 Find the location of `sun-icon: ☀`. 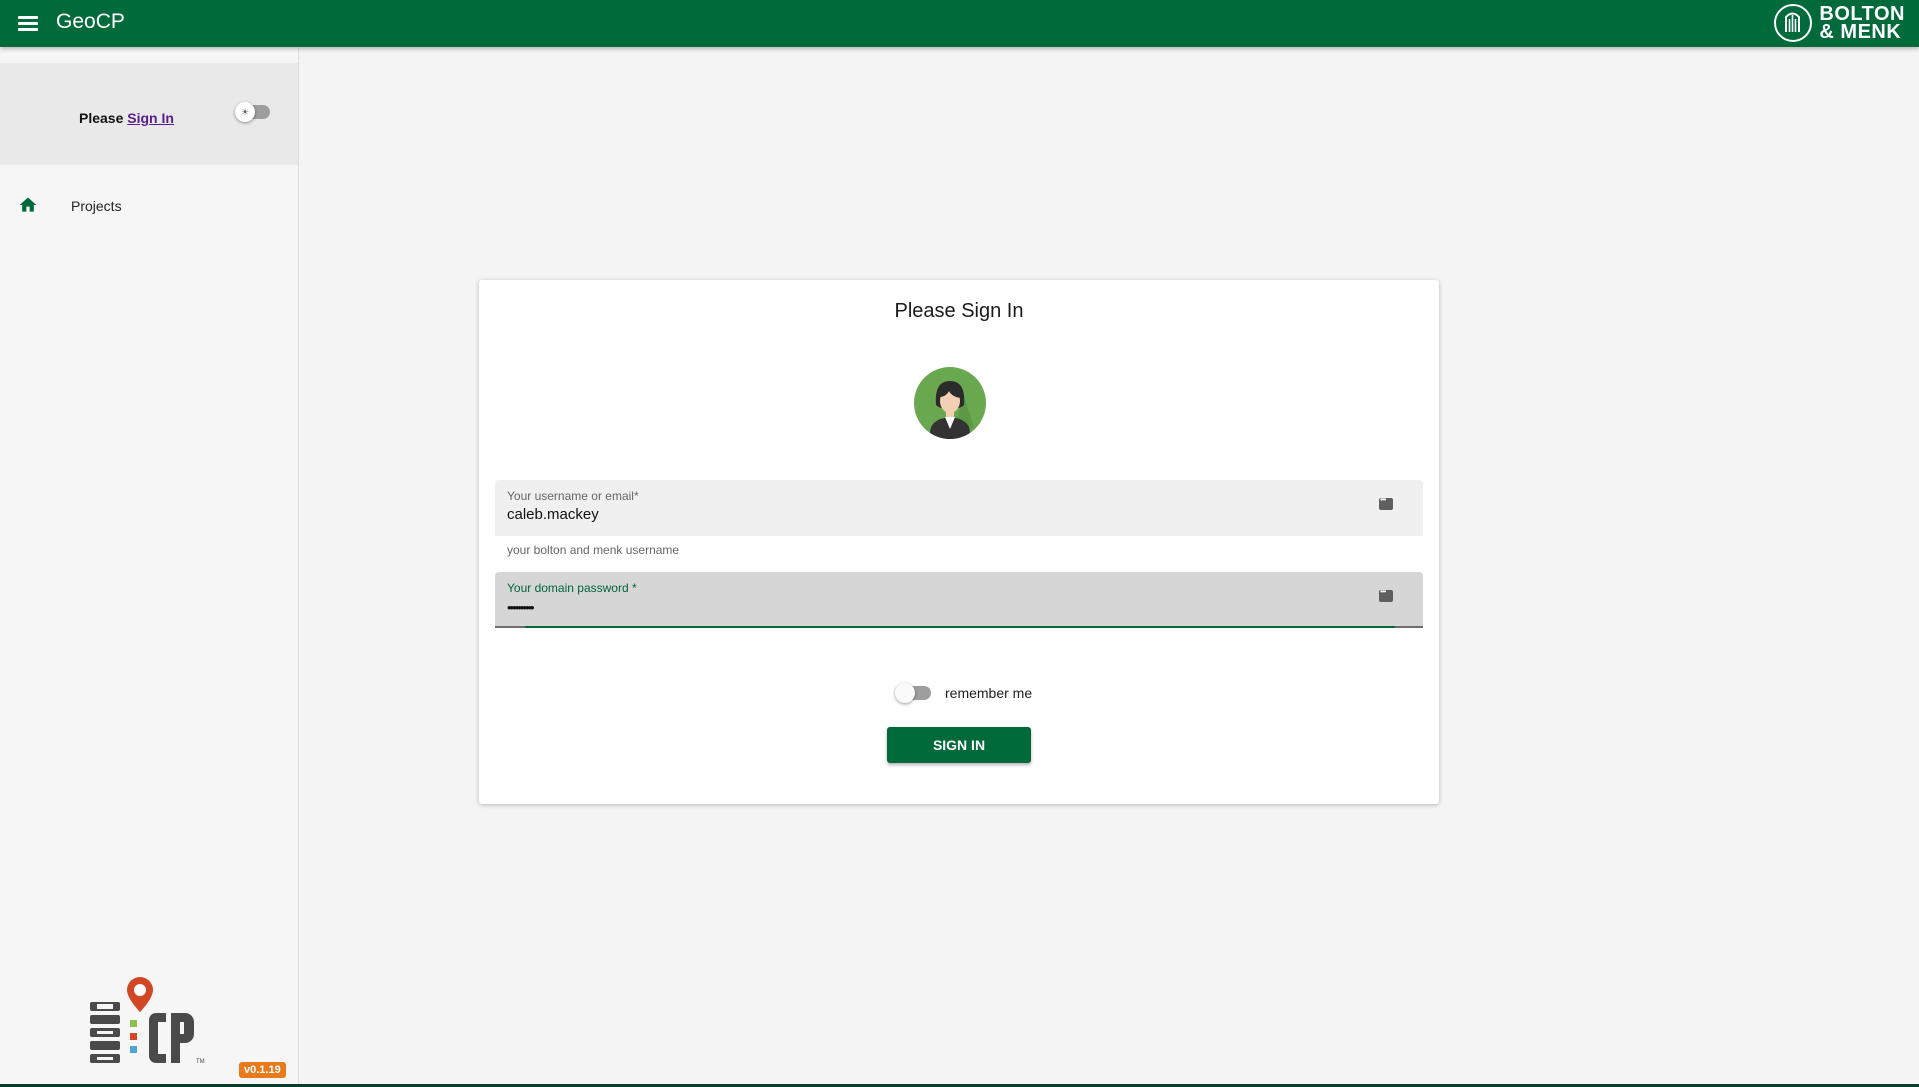

sun-icon: ☀ is located at coordinates (245, 112).